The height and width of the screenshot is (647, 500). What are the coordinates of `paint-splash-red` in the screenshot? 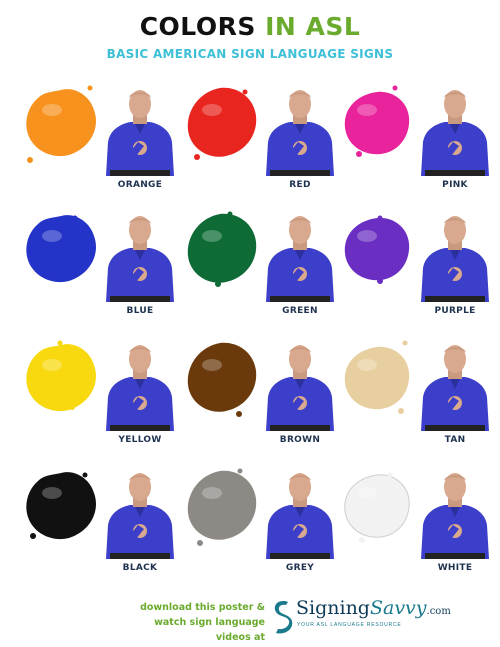 It's located at (222, 123).